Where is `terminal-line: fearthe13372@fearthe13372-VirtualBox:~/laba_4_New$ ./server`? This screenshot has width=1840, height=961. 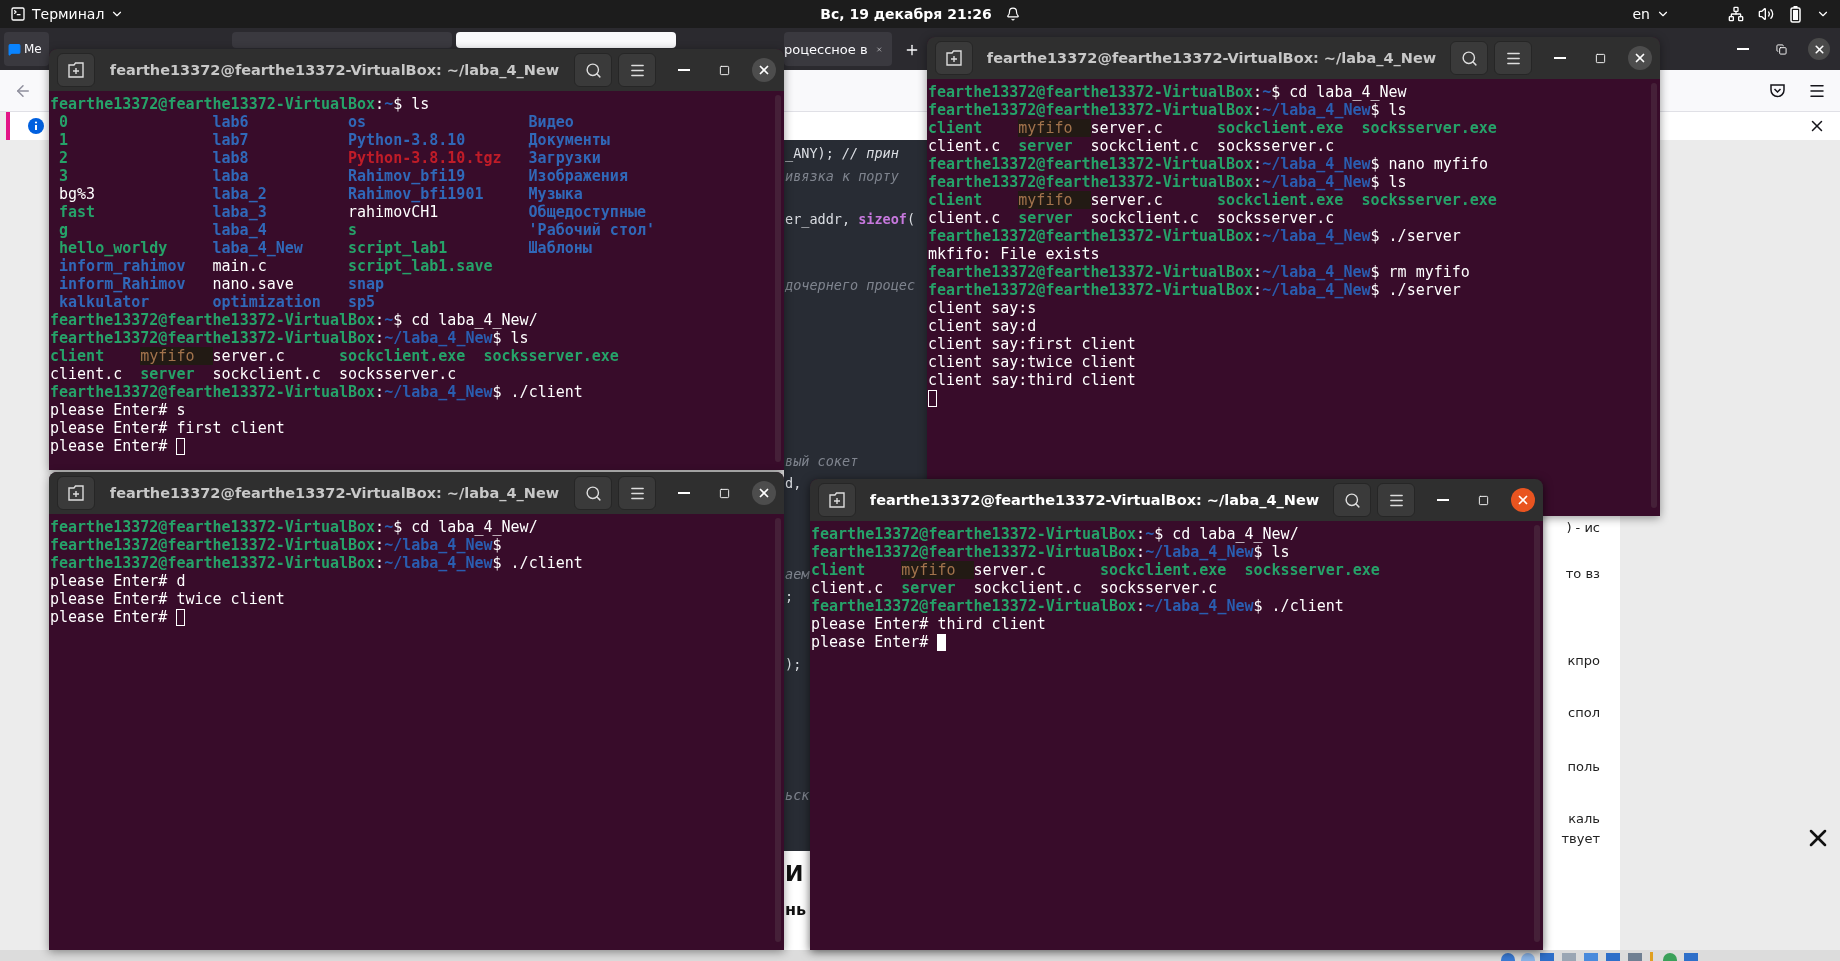 terminal-line: fearthe13372@fearthe13372-VirtualBox:~/laba_4_New$ ./server is located at coordinates (1194, 236).